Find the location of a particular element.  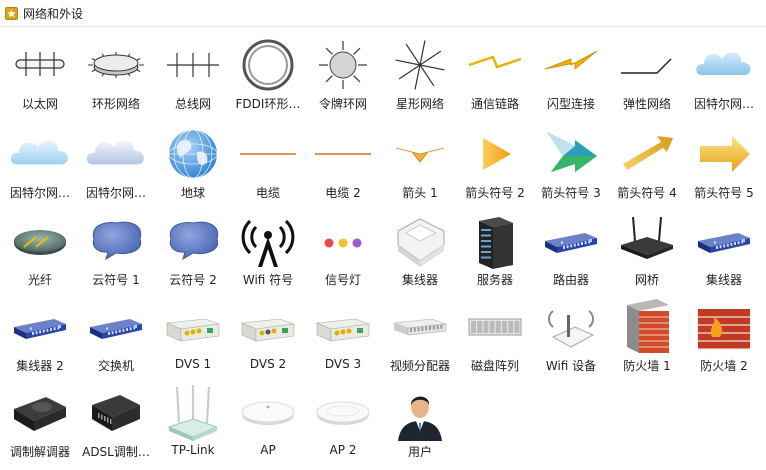

ethernet-icon is located at coordinates (40, 65).